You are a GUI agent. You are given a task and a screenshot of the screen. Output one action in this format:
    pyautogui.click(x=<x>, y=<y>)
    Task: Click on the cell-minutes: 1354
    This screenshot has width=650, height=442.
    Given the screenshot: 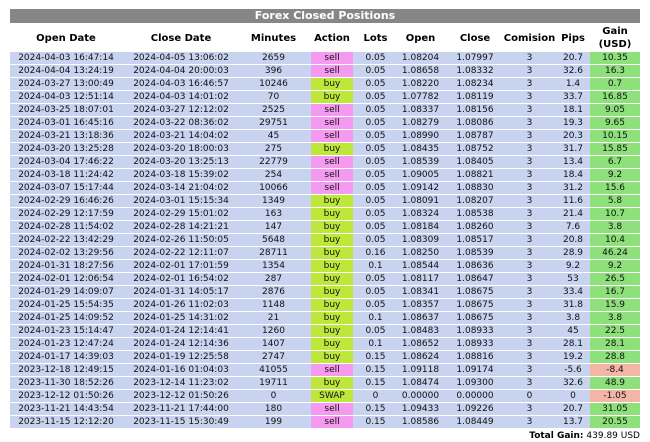 What is the action you would take?
    pyautogui.click(x=273, y=266)
    